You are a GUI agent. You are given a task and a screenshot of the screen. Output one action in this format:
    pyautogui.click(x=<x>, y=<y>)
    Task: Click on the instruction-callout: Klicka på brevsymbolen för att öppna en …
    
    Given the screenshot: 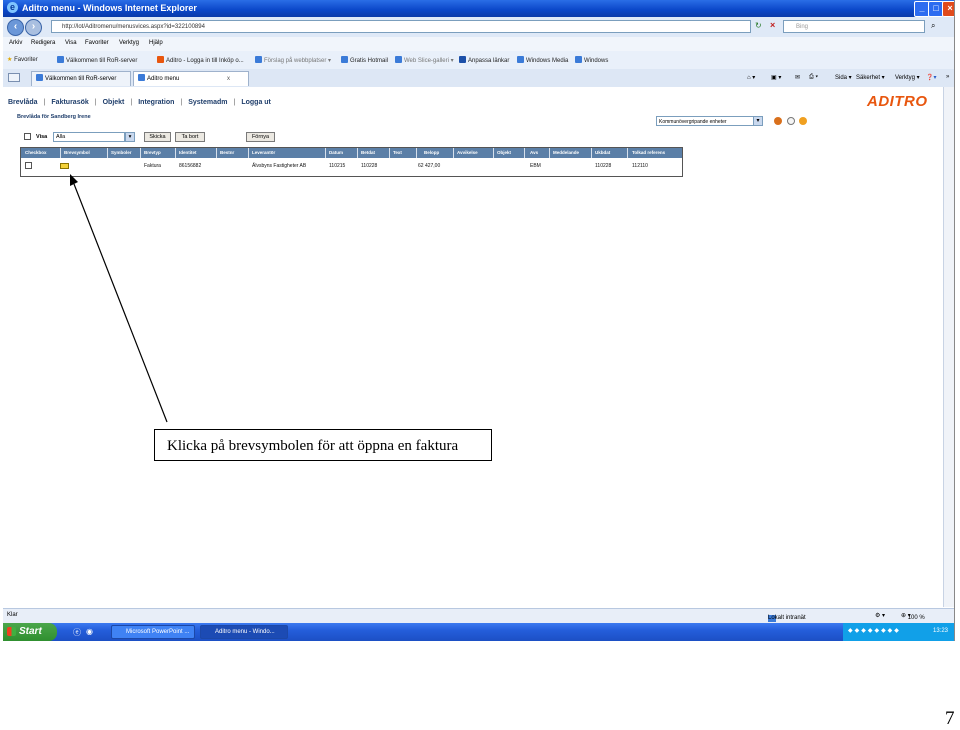 What is the action you would take?
    pyautogui.click(x=323, y=445)
    